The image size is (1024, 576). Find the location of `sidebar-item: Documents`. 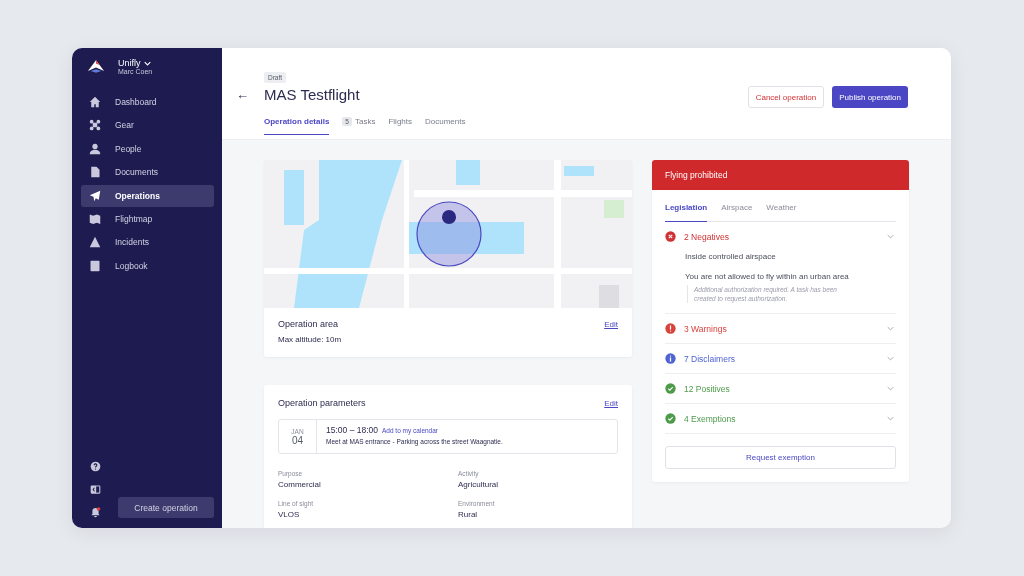

sidebar-item: Documents is located at coordinates (147, 172).